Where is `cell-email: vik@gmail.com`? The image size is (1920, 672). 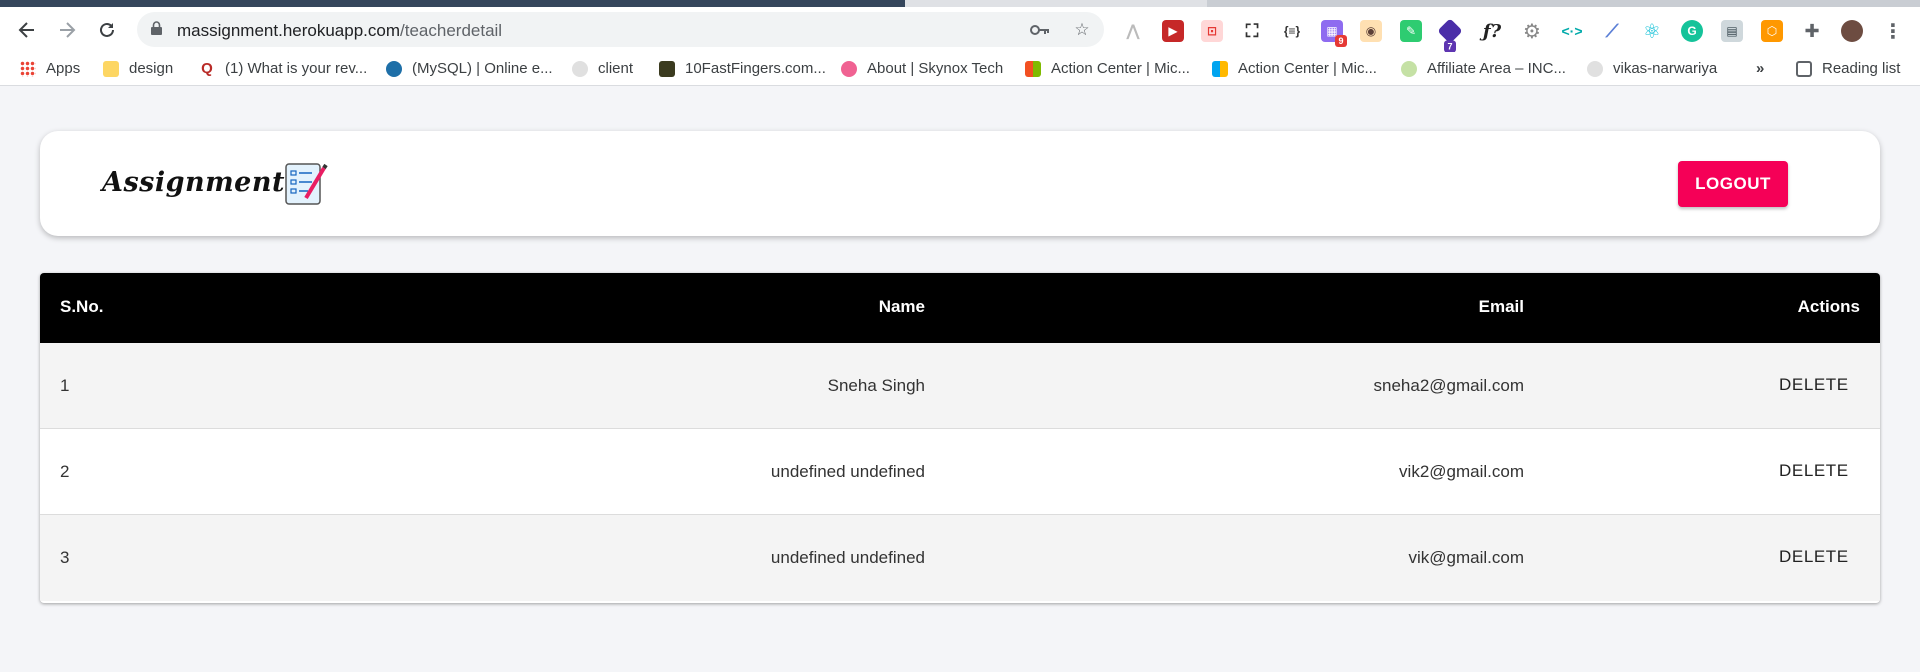 cell-email: vik@gmail.com is located at coordinates (1466, 557).